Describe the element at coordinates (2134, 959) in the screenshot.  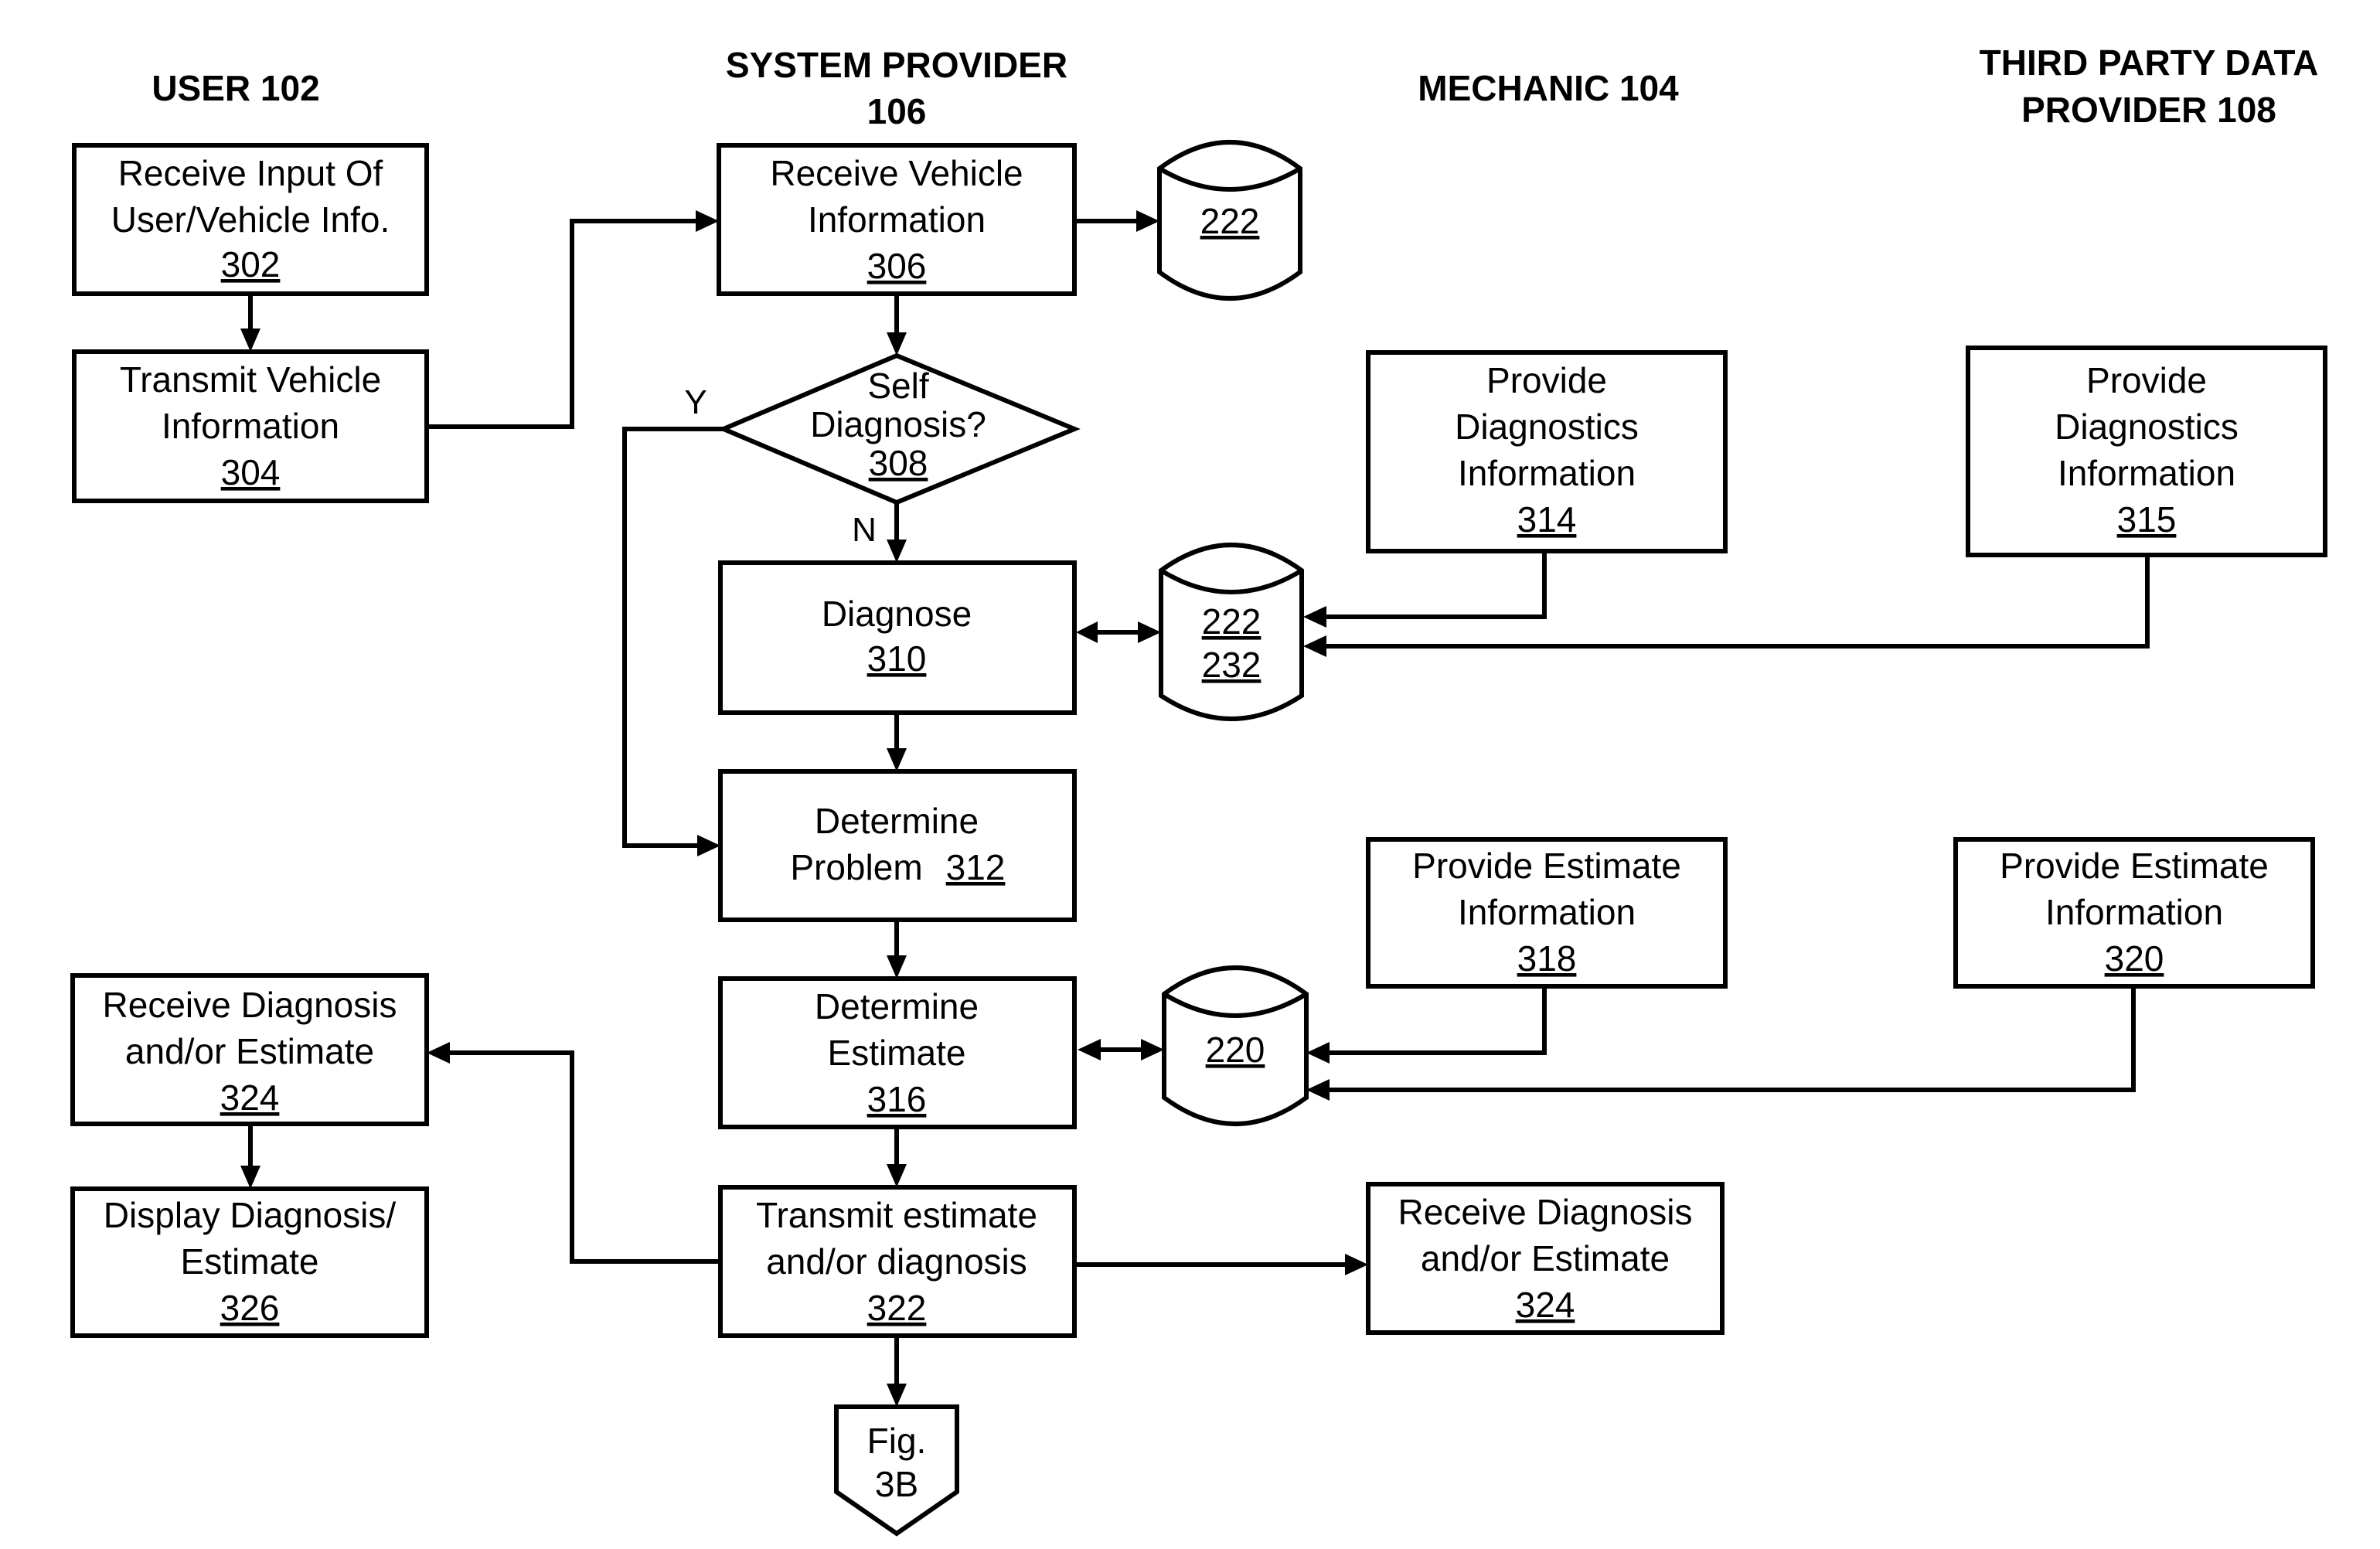
I see `step-ref-number: 320` at that location.